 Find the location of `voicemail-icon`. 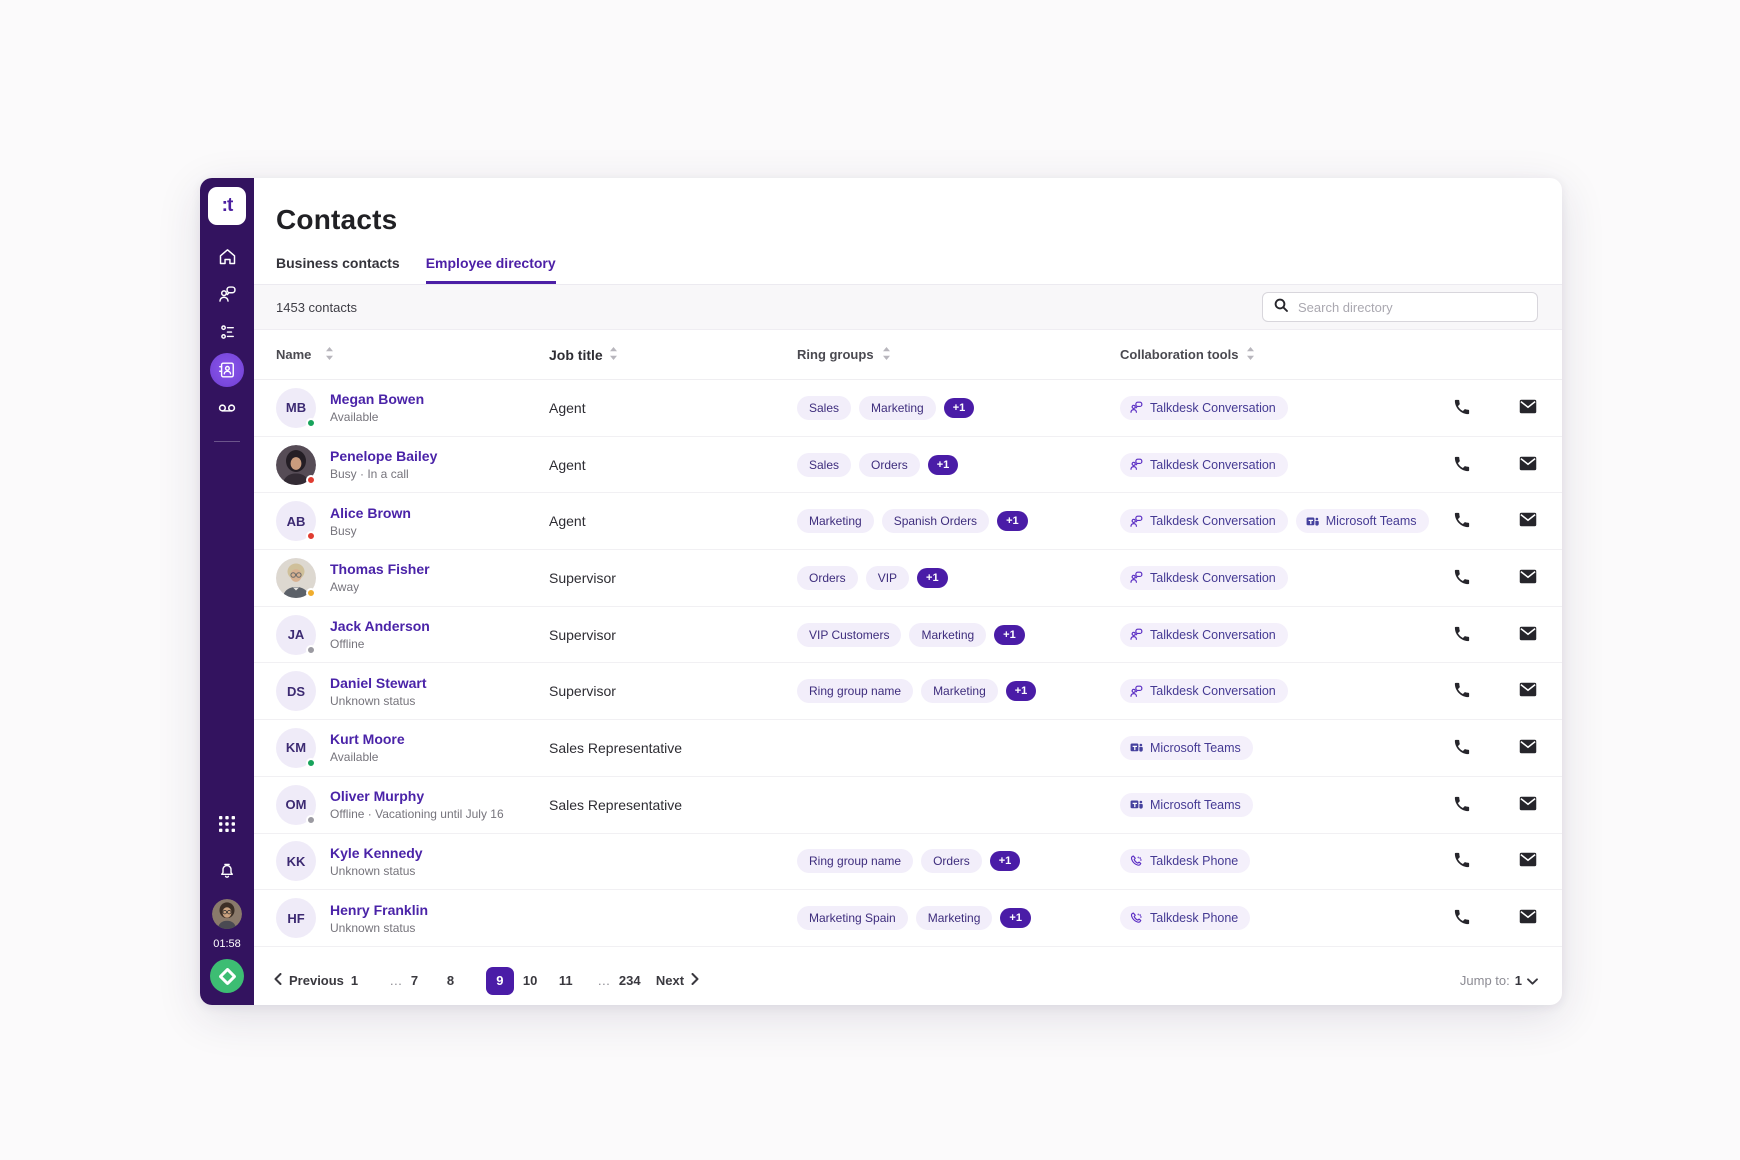

voicemail-icon is located at coordinates (227, 408).